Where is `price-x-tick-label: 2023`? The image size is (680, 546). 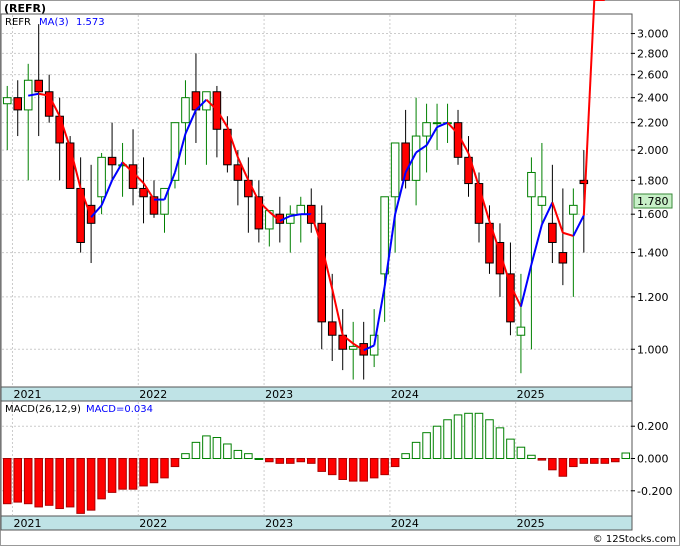 price-x-tick-label: 2023 is located at coordinates (279, 394).